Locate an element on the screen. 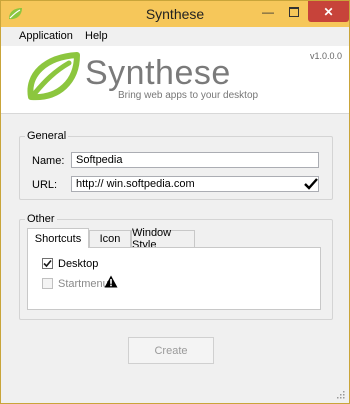  tagline: Bring web apps to your desktop is located at coordinates (188, 95).